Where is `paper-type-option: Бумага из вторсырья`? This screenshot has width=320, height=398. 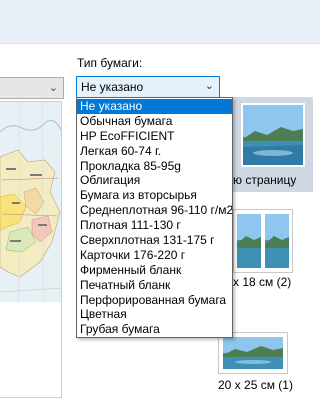
paper-type-option: Бумага из вторсырья is located at coordinates (154, 195).